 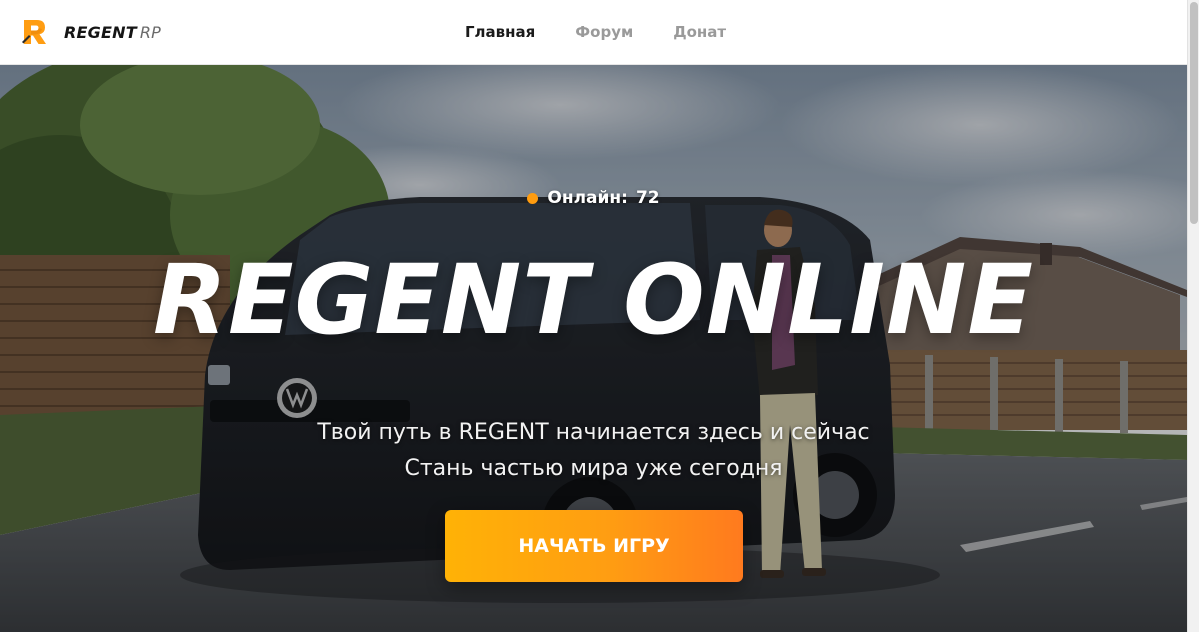 I want to click on online-count: 72, so click(x=647, y=198).